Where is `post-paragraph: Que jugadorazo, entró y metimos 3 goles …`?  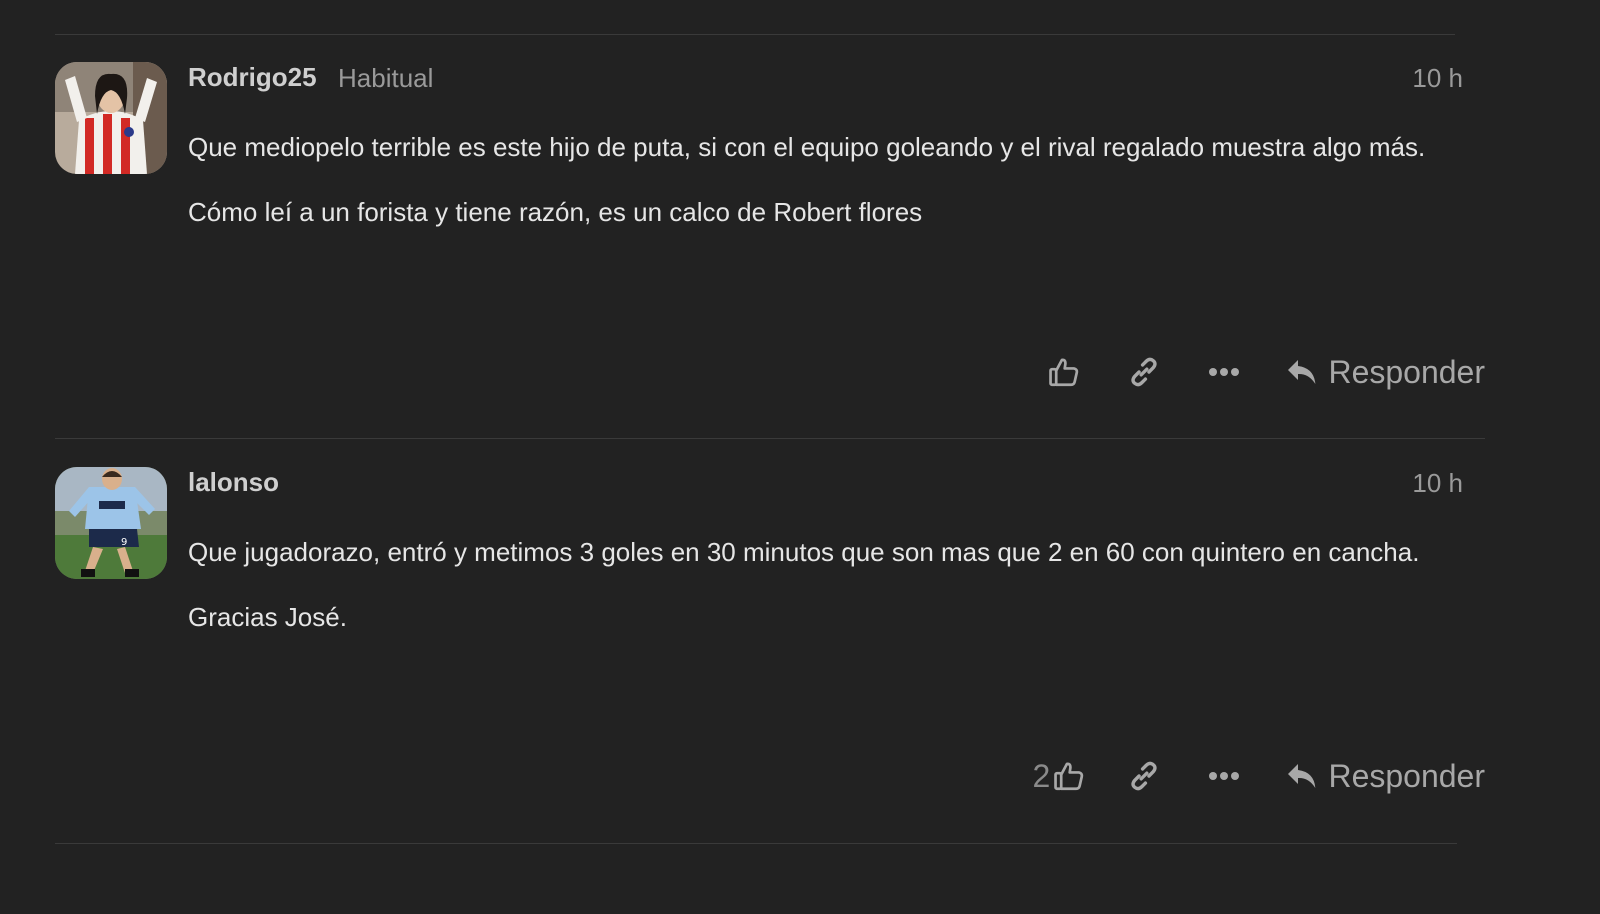
post-paragraph: Que jugadorazo, entró y metimos 3 goles … is located at coordinates (804, 552).